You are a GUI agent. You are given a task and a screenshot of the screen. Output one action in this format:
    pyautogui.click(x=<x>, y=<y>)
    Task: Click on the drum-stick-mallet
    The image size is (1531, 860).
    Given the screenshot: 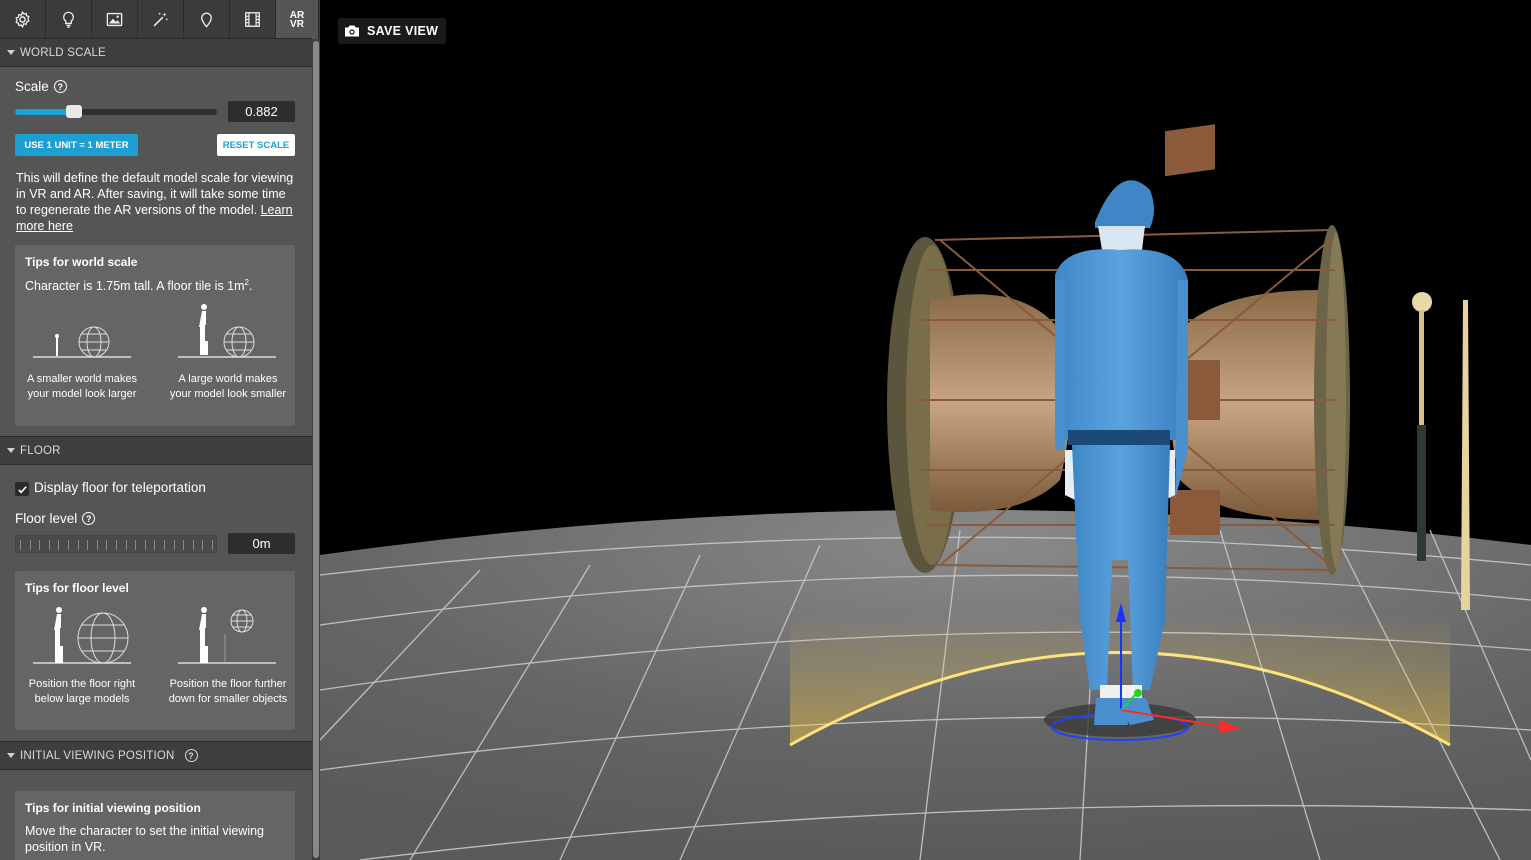 What is the action you would take?
    pyautogui.click(x=1422, y=426)
    